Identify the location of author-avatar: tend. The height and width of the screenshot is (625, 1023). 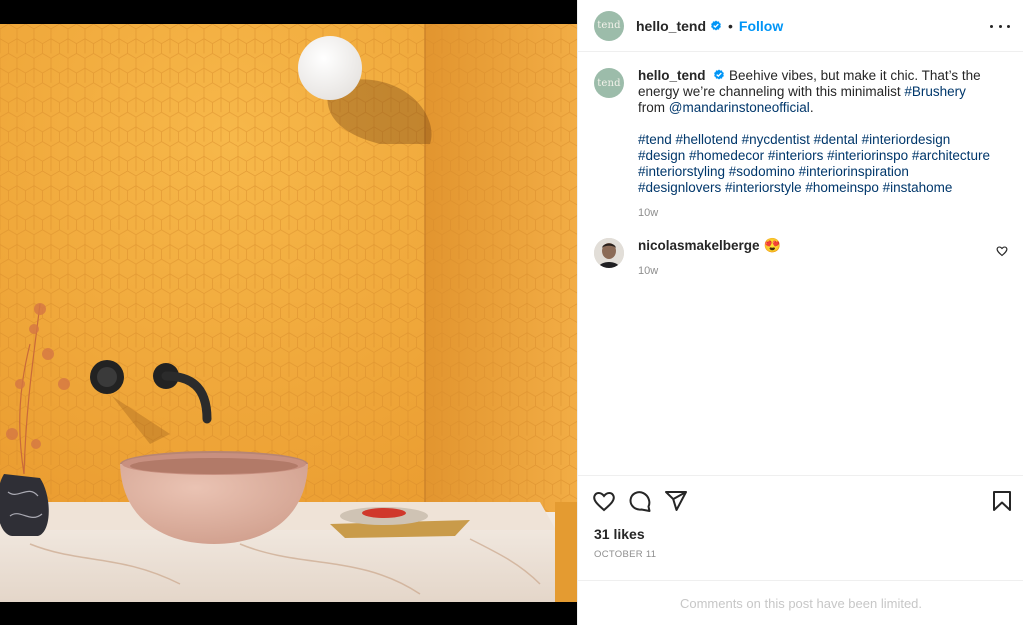
(609, 25).